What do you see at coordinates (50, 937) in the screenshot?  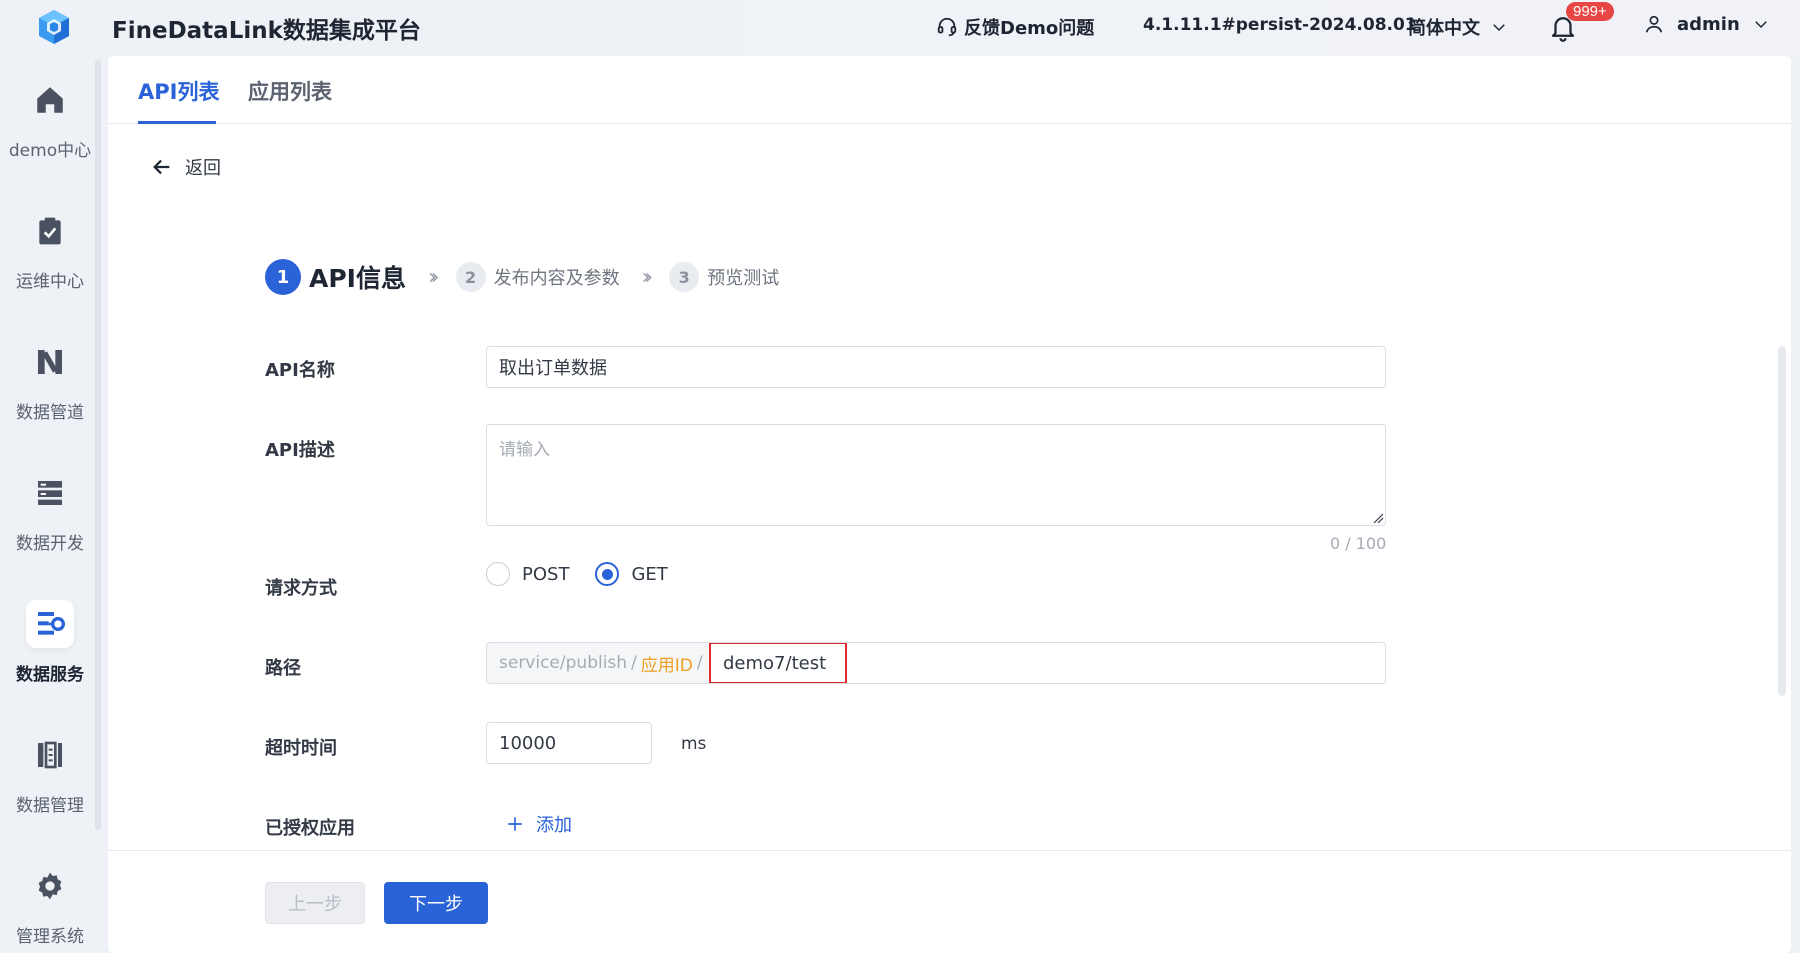 I see `sidebar-item-label: 管理系统` at bounding box center [50, 937].